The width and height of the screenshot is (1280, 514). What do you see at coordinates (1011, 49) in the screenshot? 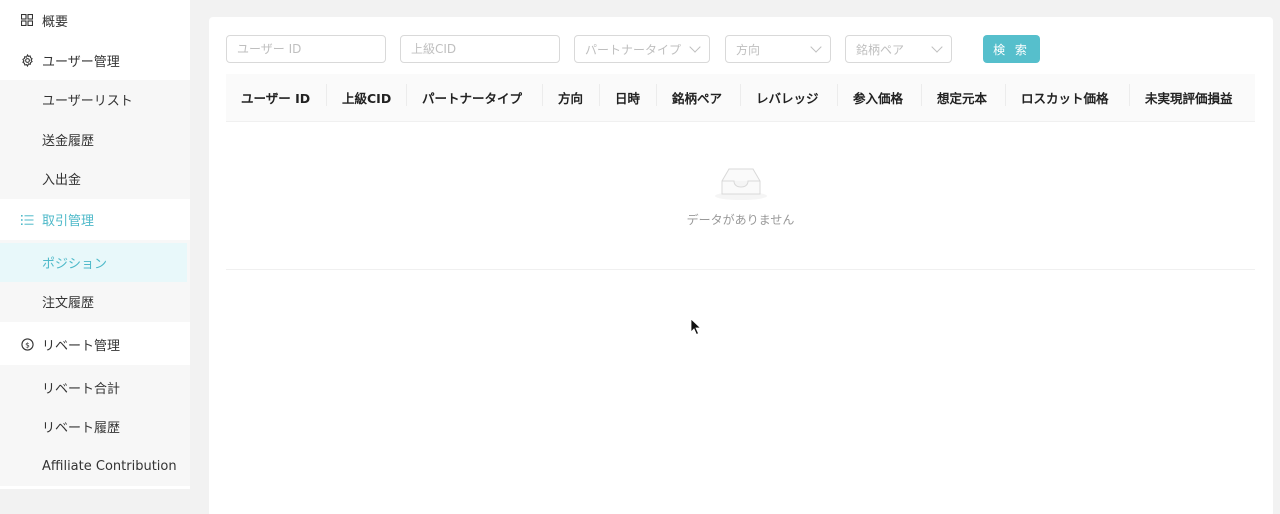
I see `search-button: 検 索` at bounding box center [1011, 49].